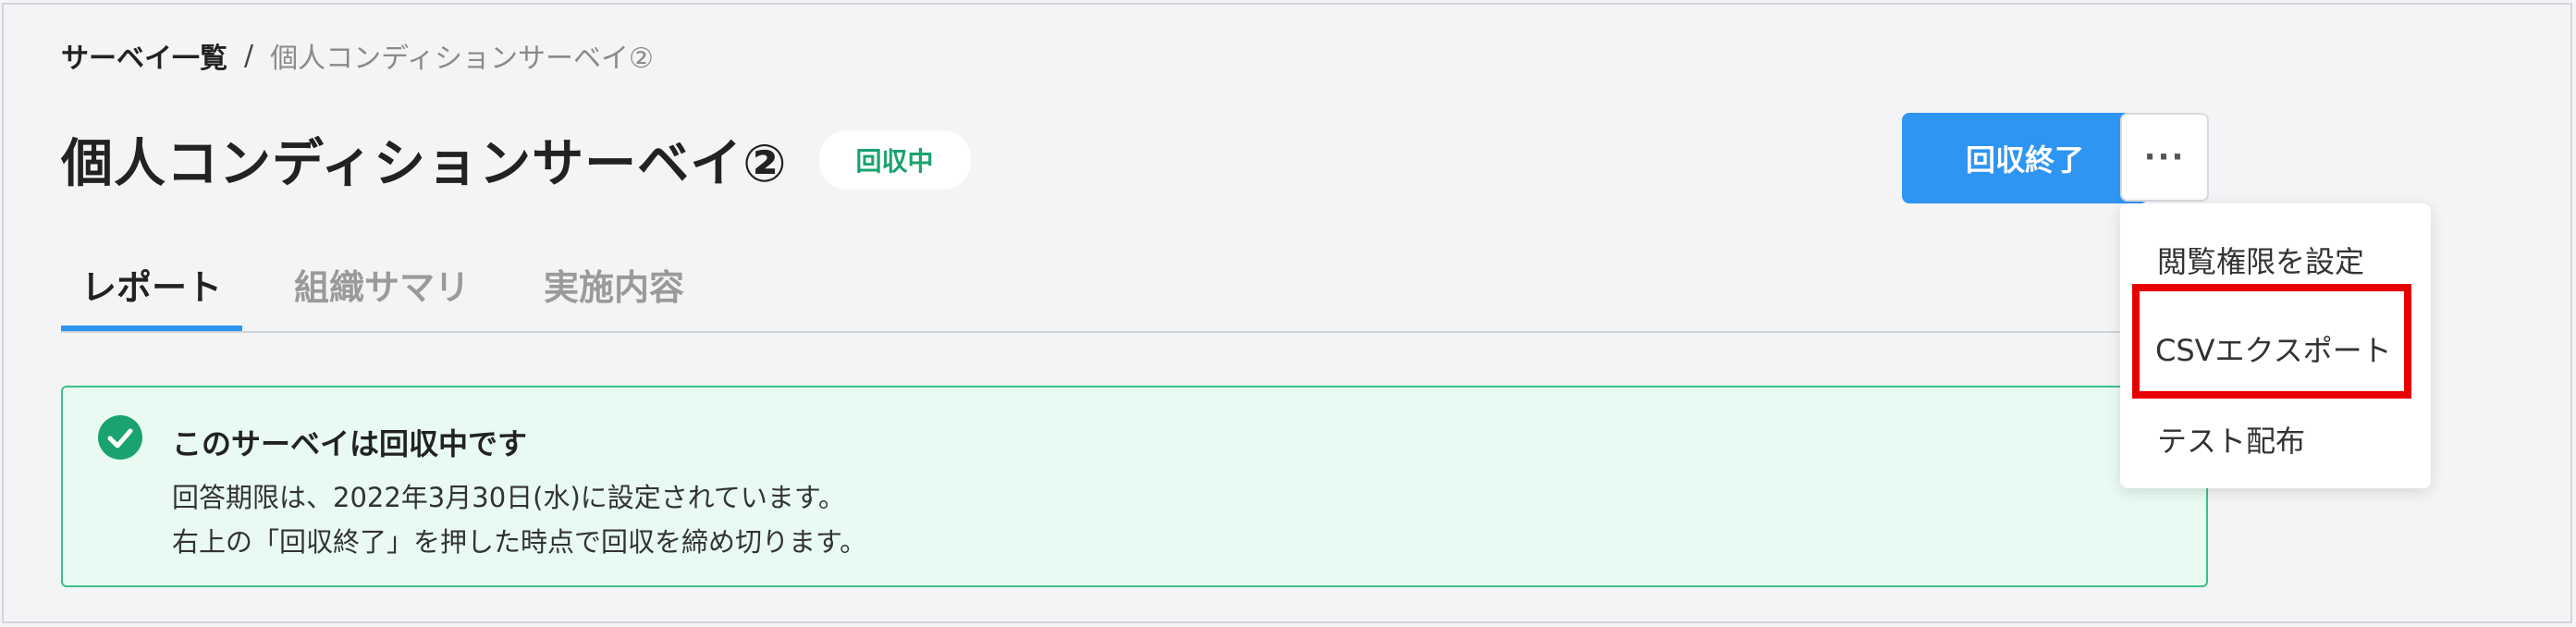 The image size is (2576, 627). Describe the element at coordinates (2260, 260) in the screenshot. I see `menu-item-view-permissions: 閲覧権限を設定` at that location.